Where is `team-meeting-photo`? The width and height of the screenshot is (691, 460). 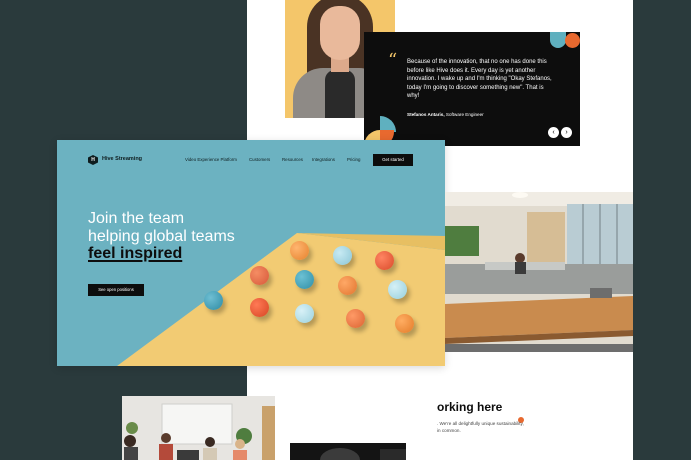
team-meeting-photo is located at coordinates (198, 428).